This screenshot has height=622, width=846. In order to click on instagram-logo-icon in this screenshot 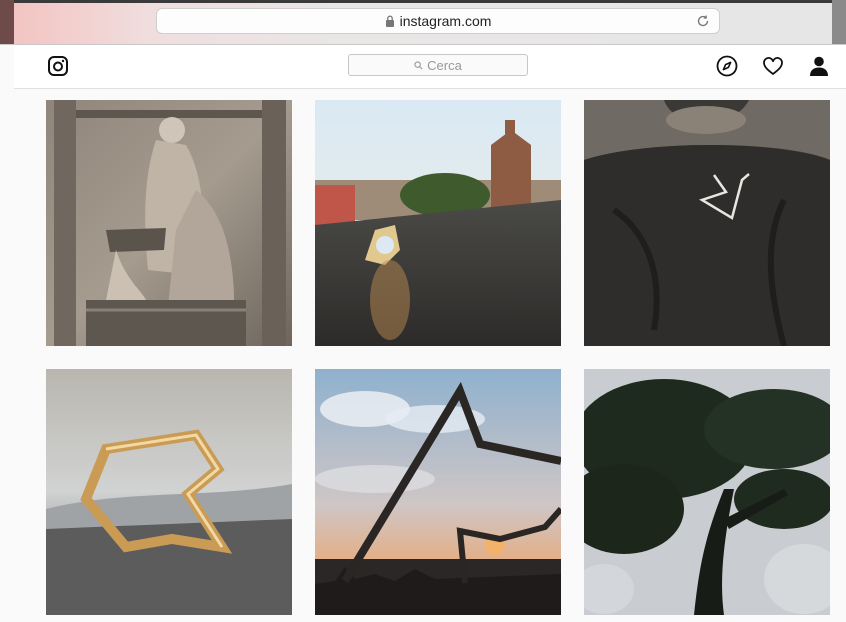, I will do `click(58, 66)`.